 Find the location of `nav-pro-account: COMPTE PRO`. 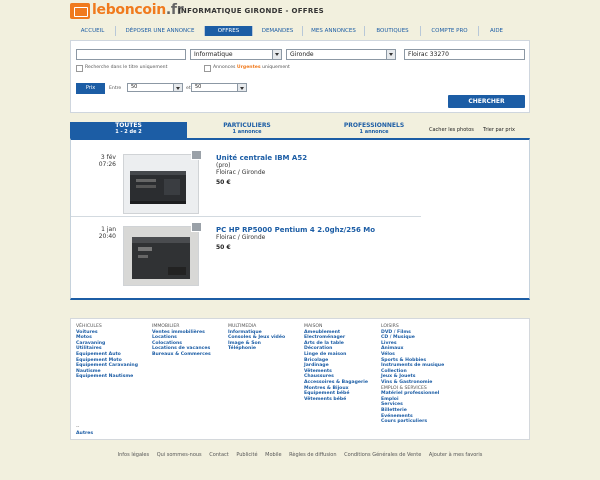

nav-pro-account: COMPTE PRO is located at coordinates (449, 31).